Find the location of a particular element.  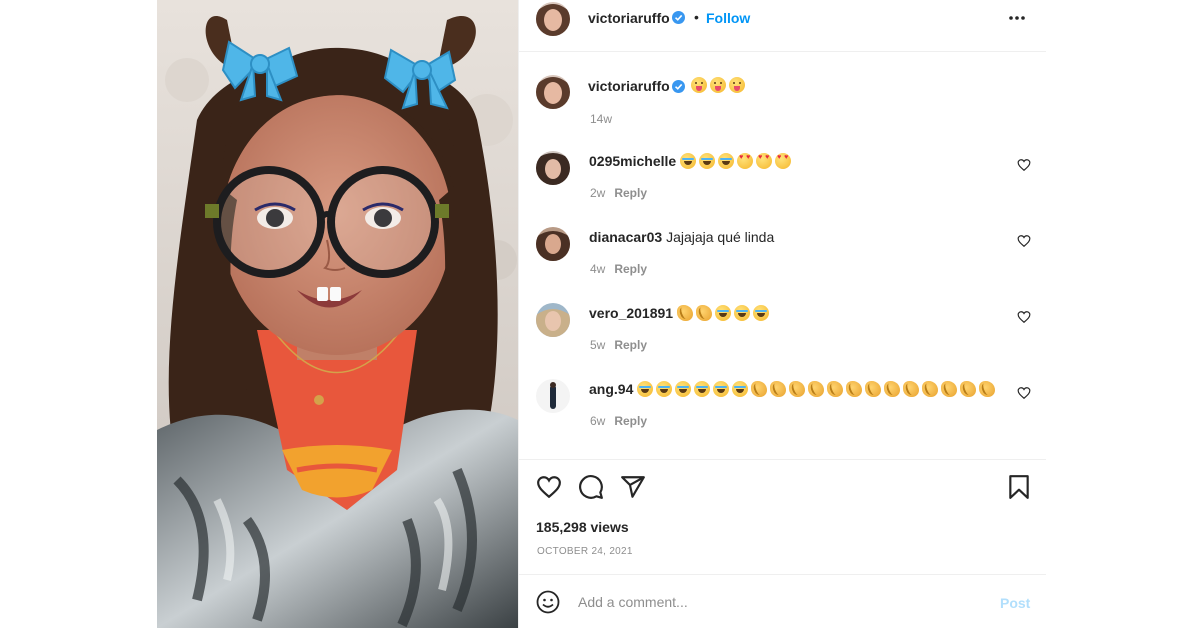

comment-time: 6w is located at coordinates (597, 421).